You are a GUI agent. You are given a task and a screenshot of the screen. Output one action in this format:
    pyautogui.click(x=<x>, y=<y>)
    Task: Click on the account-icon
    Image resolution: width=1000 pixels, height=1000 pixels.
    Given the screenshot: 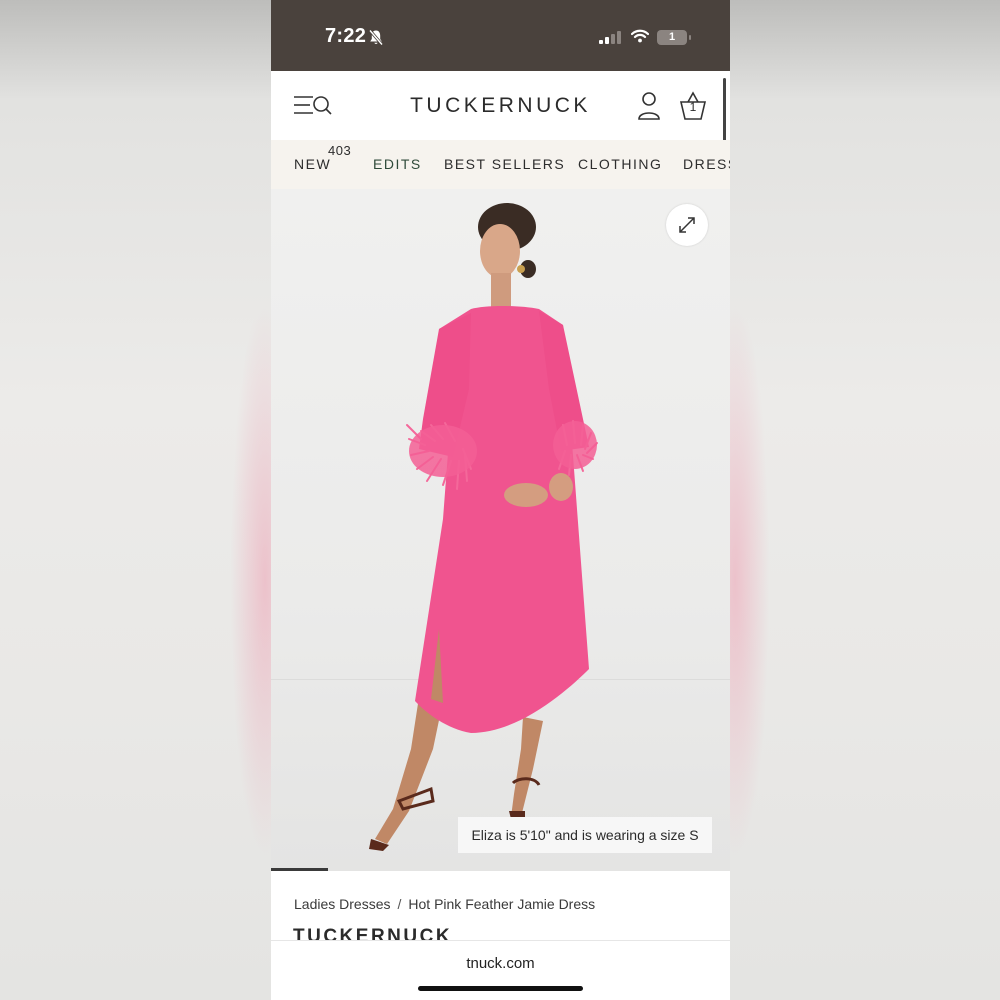 What is the action you would take?
    pyautogui.click(x=649, y=108)
    